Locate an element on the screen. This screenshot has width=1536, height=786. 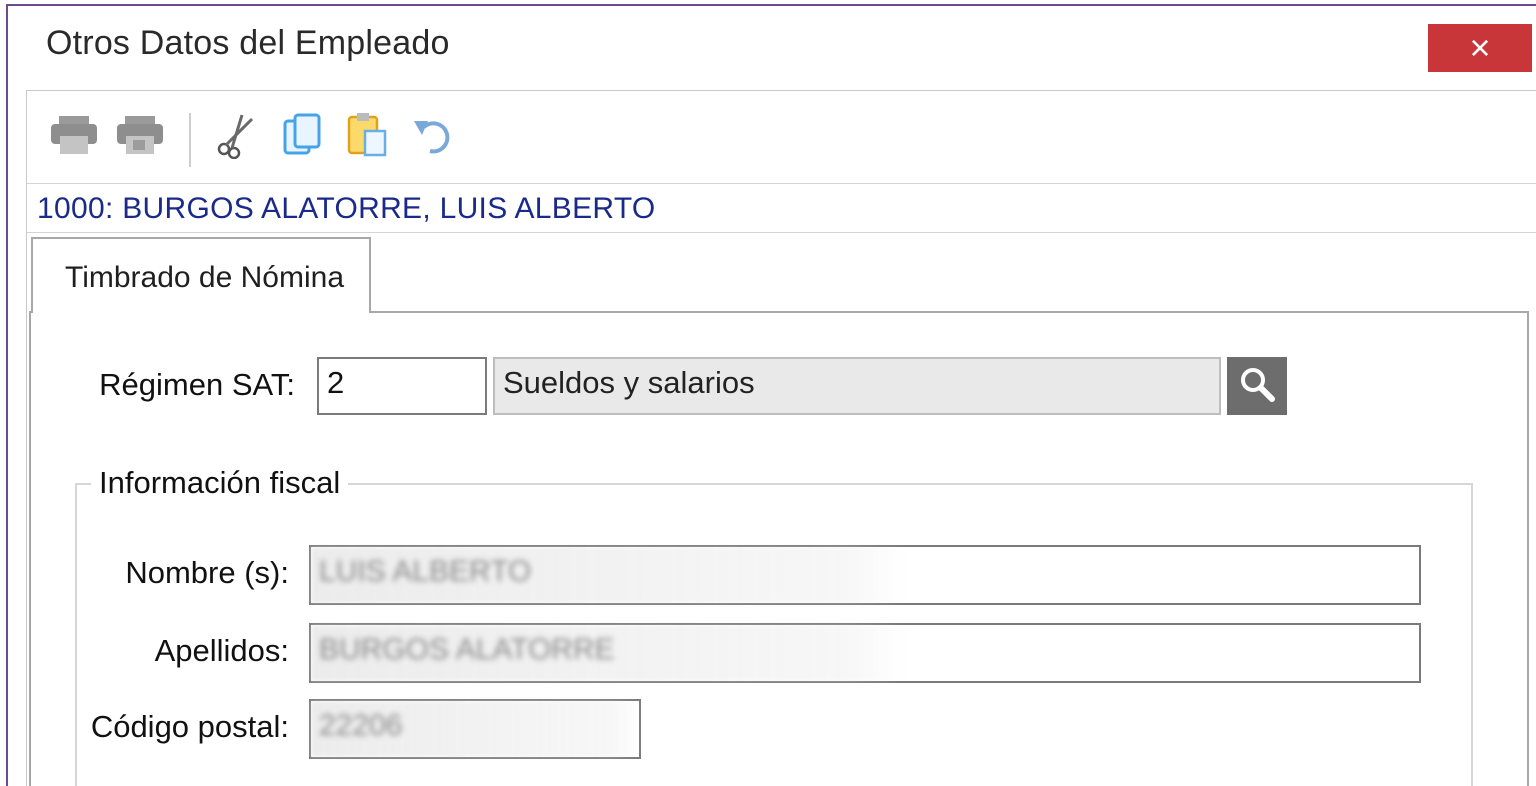
search-icon is located at coordinates (1257, 386).